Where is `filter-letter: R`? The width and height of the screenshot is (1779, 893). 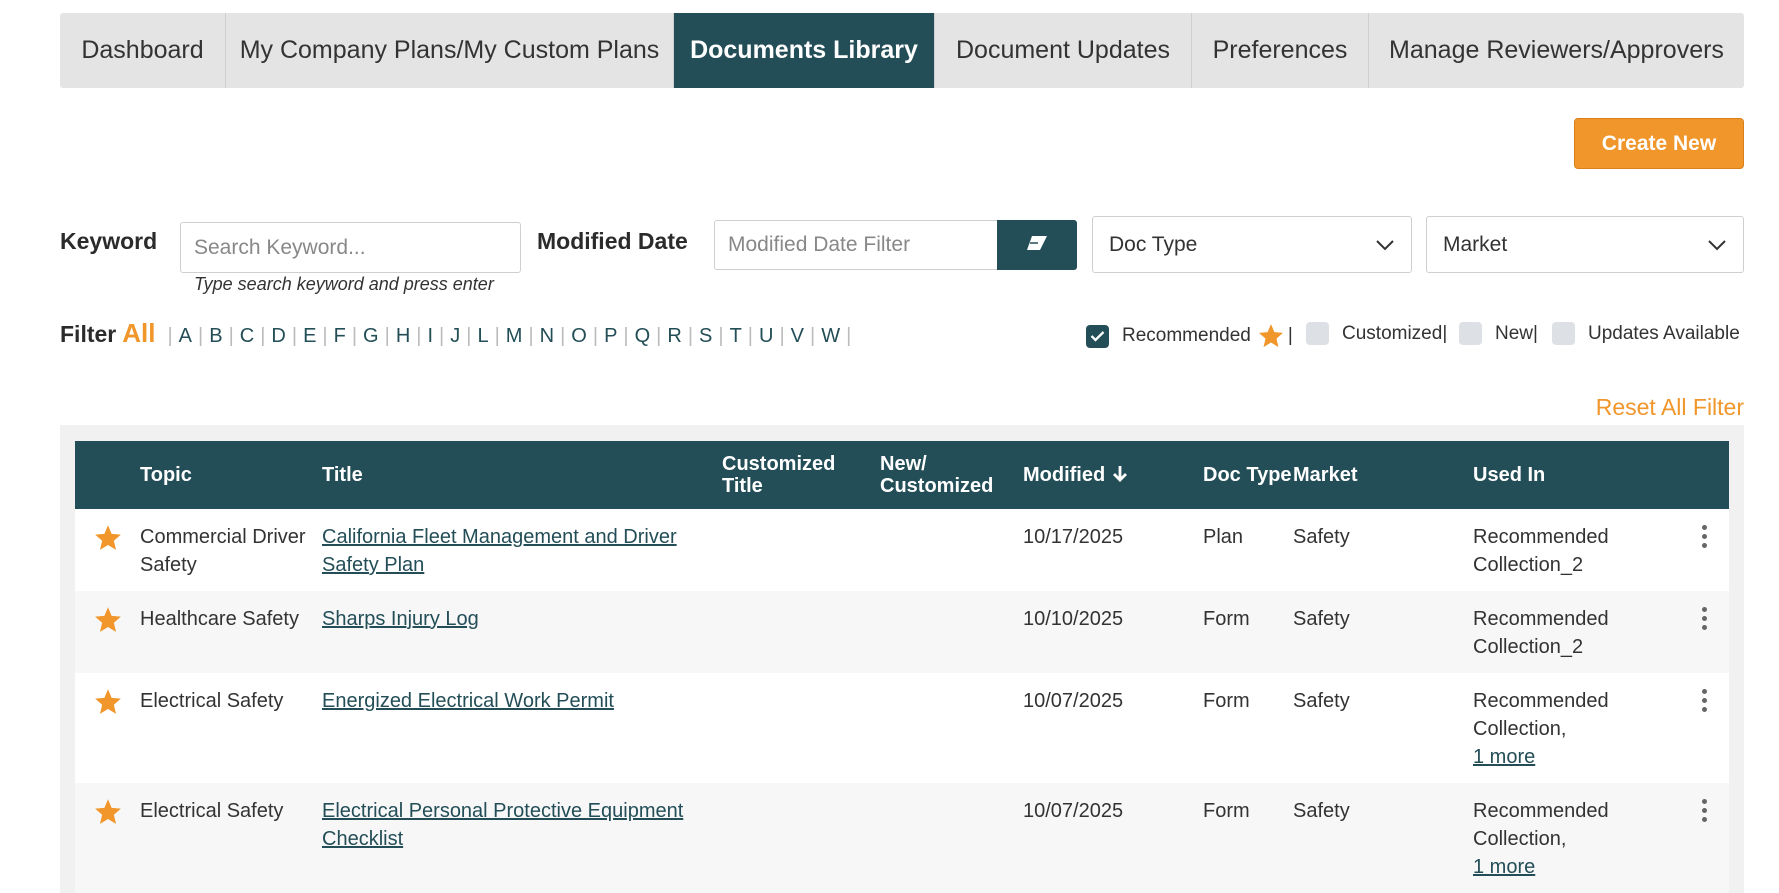
filter-letter: R is located at coordinates (674, 336).